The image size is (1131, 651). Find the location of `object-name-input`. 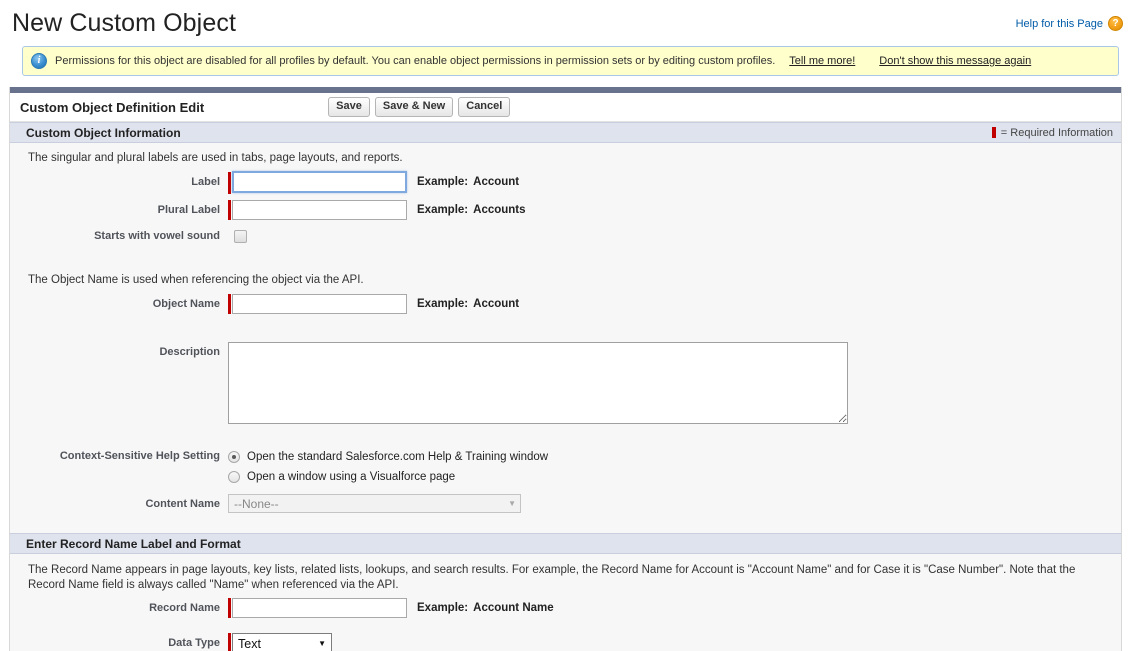

object-name-input is located at coordinates (319, 304).